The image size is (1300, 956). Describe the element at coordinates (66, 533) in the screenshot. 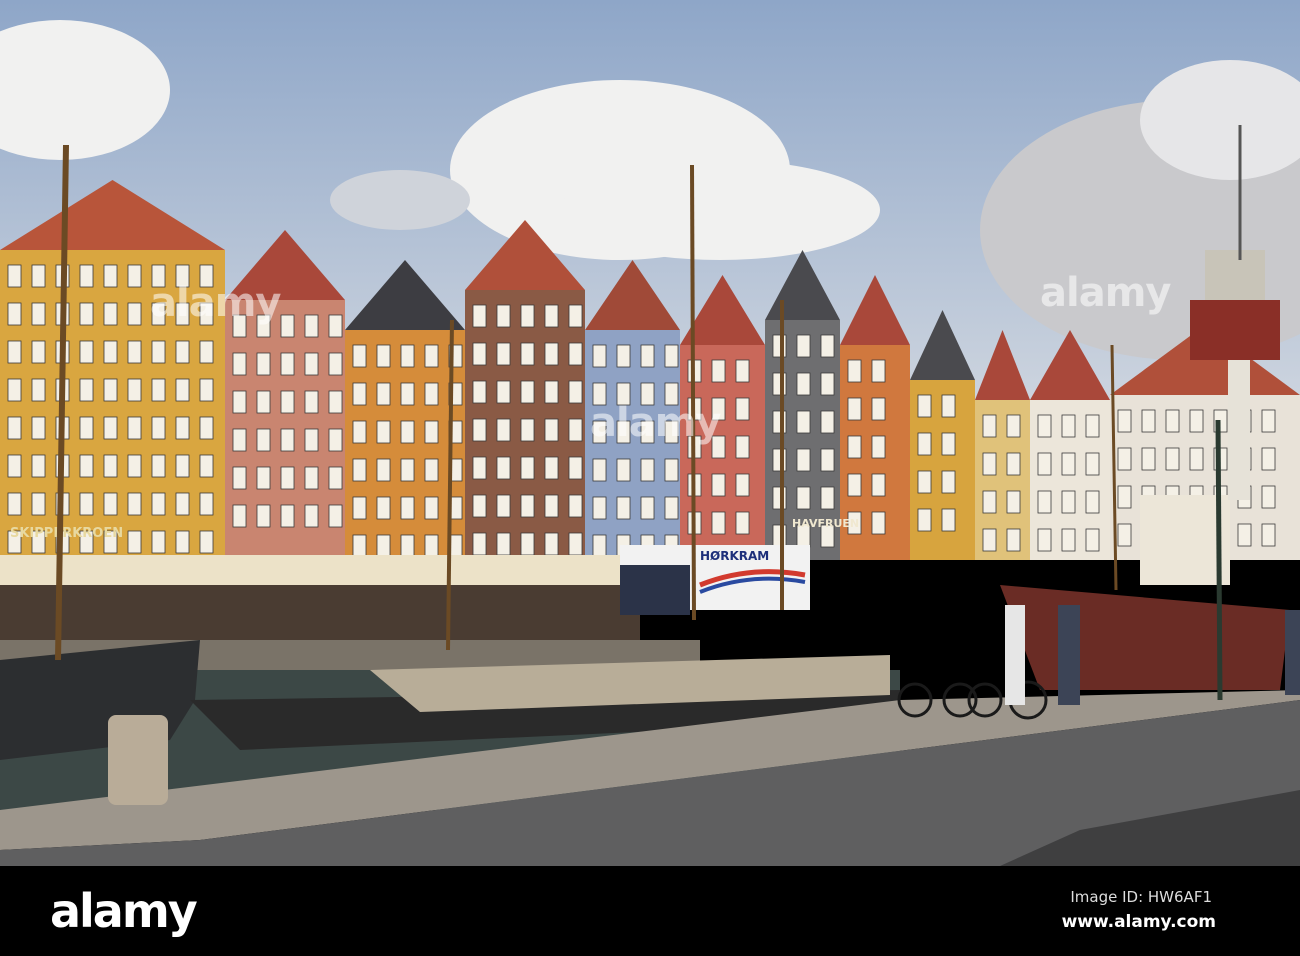

I see `restaurant-sign: SKIPPERKROEN` at that location.